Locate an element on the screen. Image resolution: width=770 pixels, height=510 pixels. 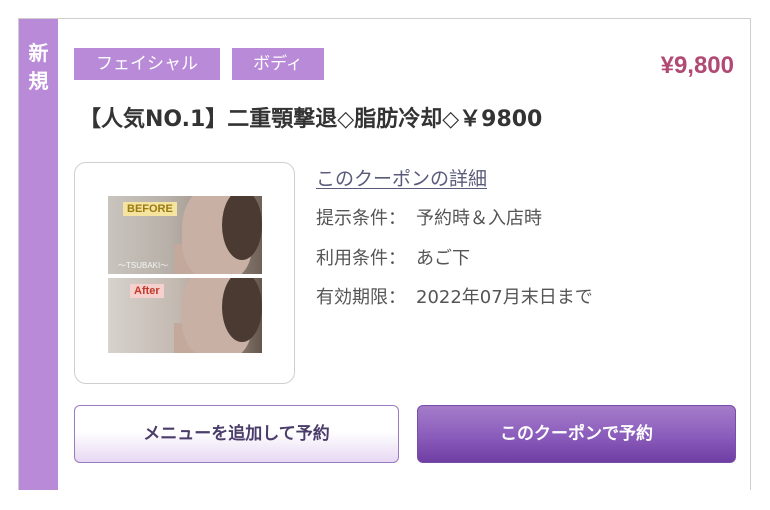
coupon-title: 【人気NO.1】二重顎撃退◇脂肪冷却◇￥9800 is located at coordinates (311, 119).